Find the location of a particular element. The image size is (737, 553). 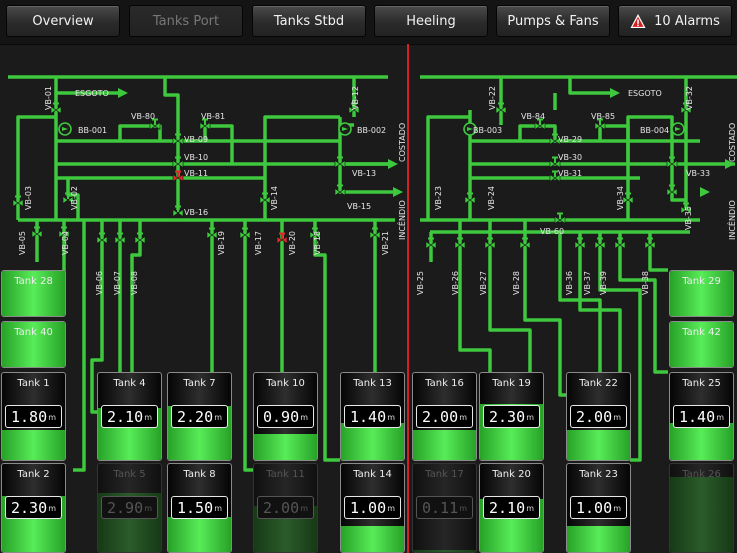

nav-tanks-port-button: Tanks Port is located at coordinates (186, 21).